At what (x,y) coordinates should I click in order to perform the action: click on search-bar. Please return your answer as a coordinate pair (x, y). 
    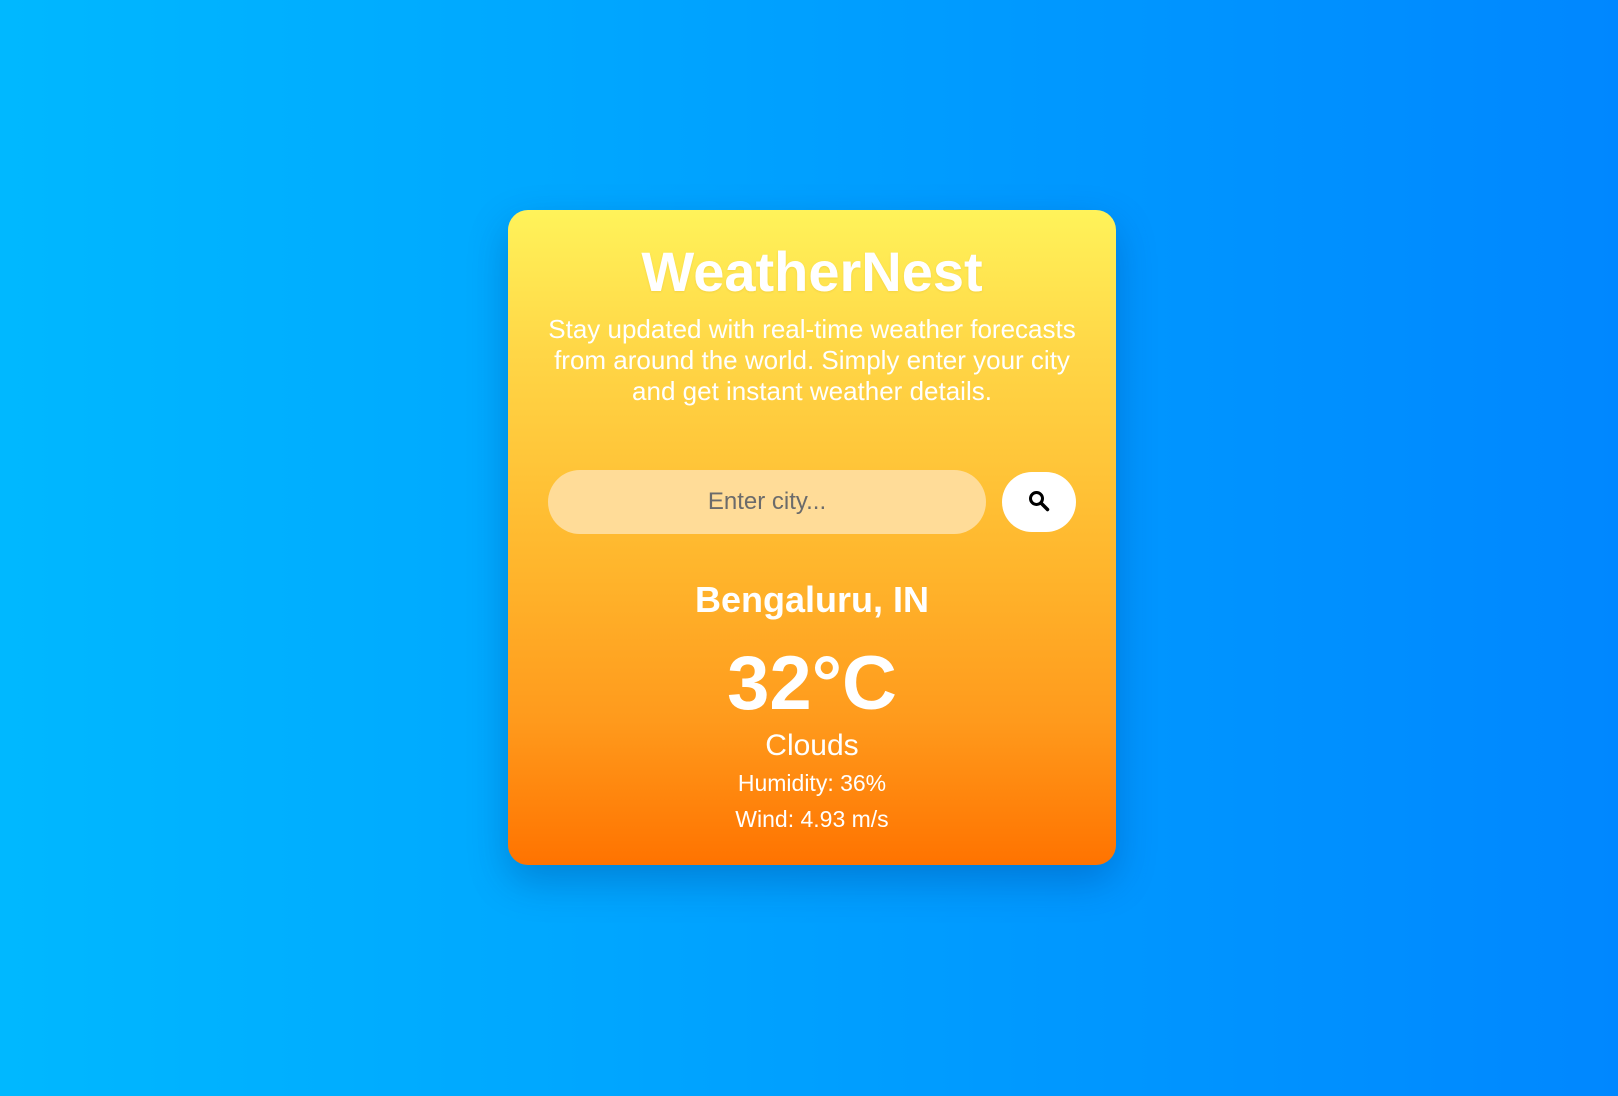
    Looking at the image, I should click on (812, 502).